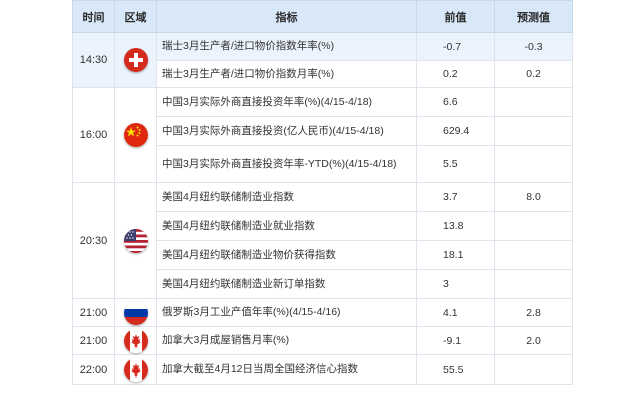 The width and height of the screenshot is (629, 400). Describe the element at coordinates (93, 60) in the screenshot. I see `time-cell: 14:30` at that location.